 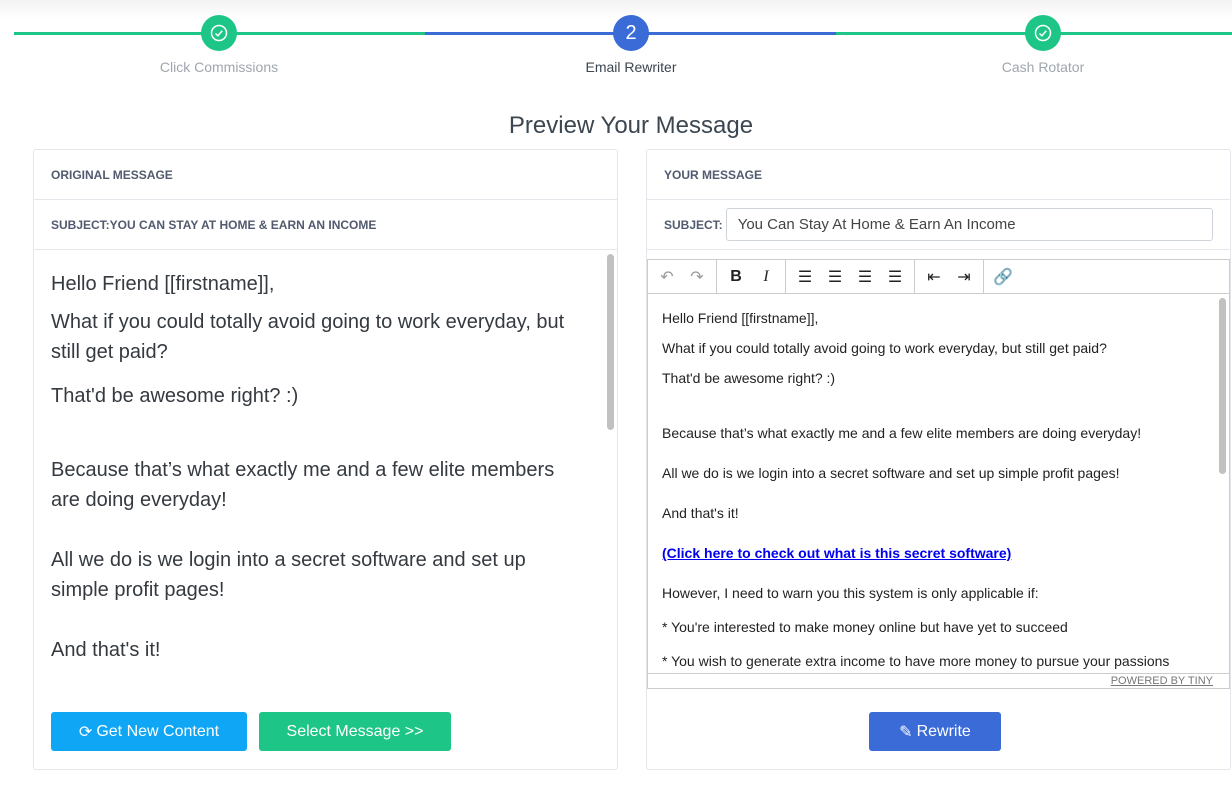 I want to click on editor-scrollbar, so click(x=1222, y=386).